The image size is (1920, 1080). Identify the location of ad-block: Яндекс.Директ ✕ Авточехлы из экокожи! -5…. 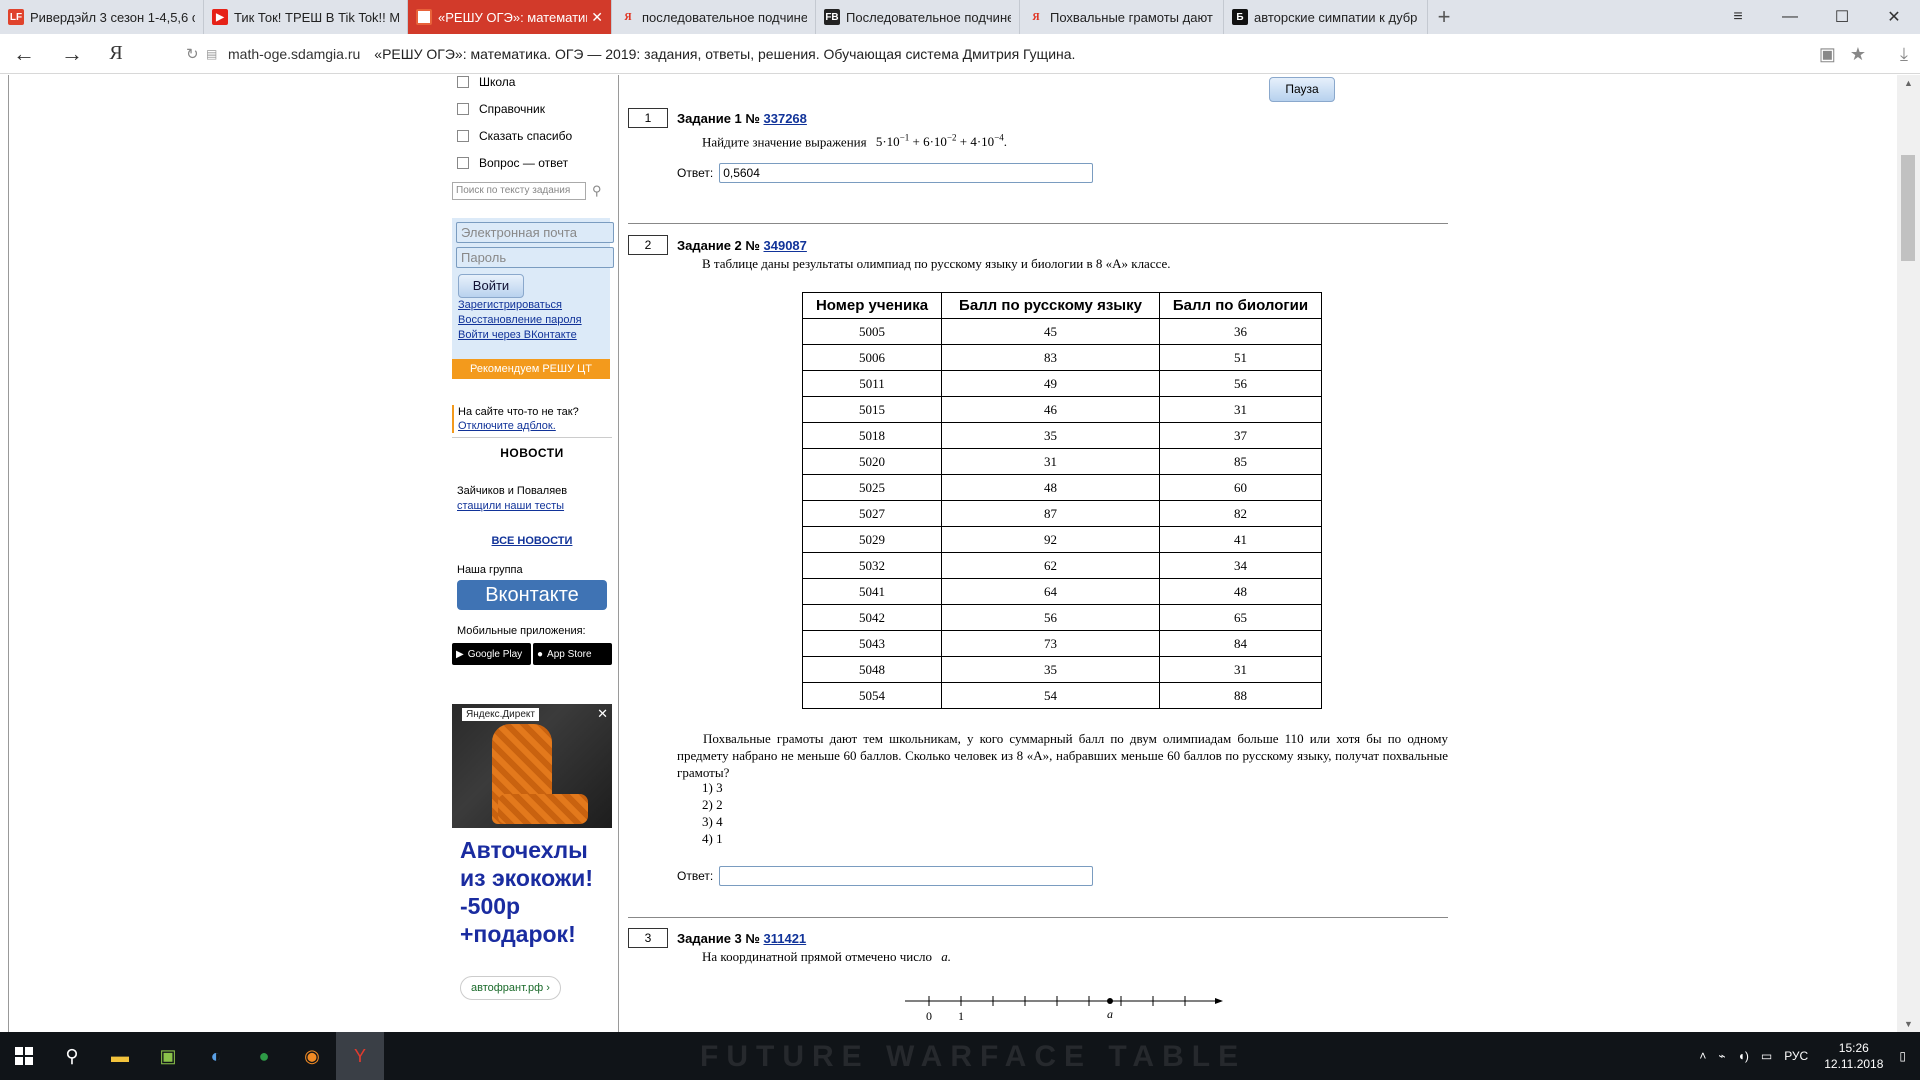
(532, 868).